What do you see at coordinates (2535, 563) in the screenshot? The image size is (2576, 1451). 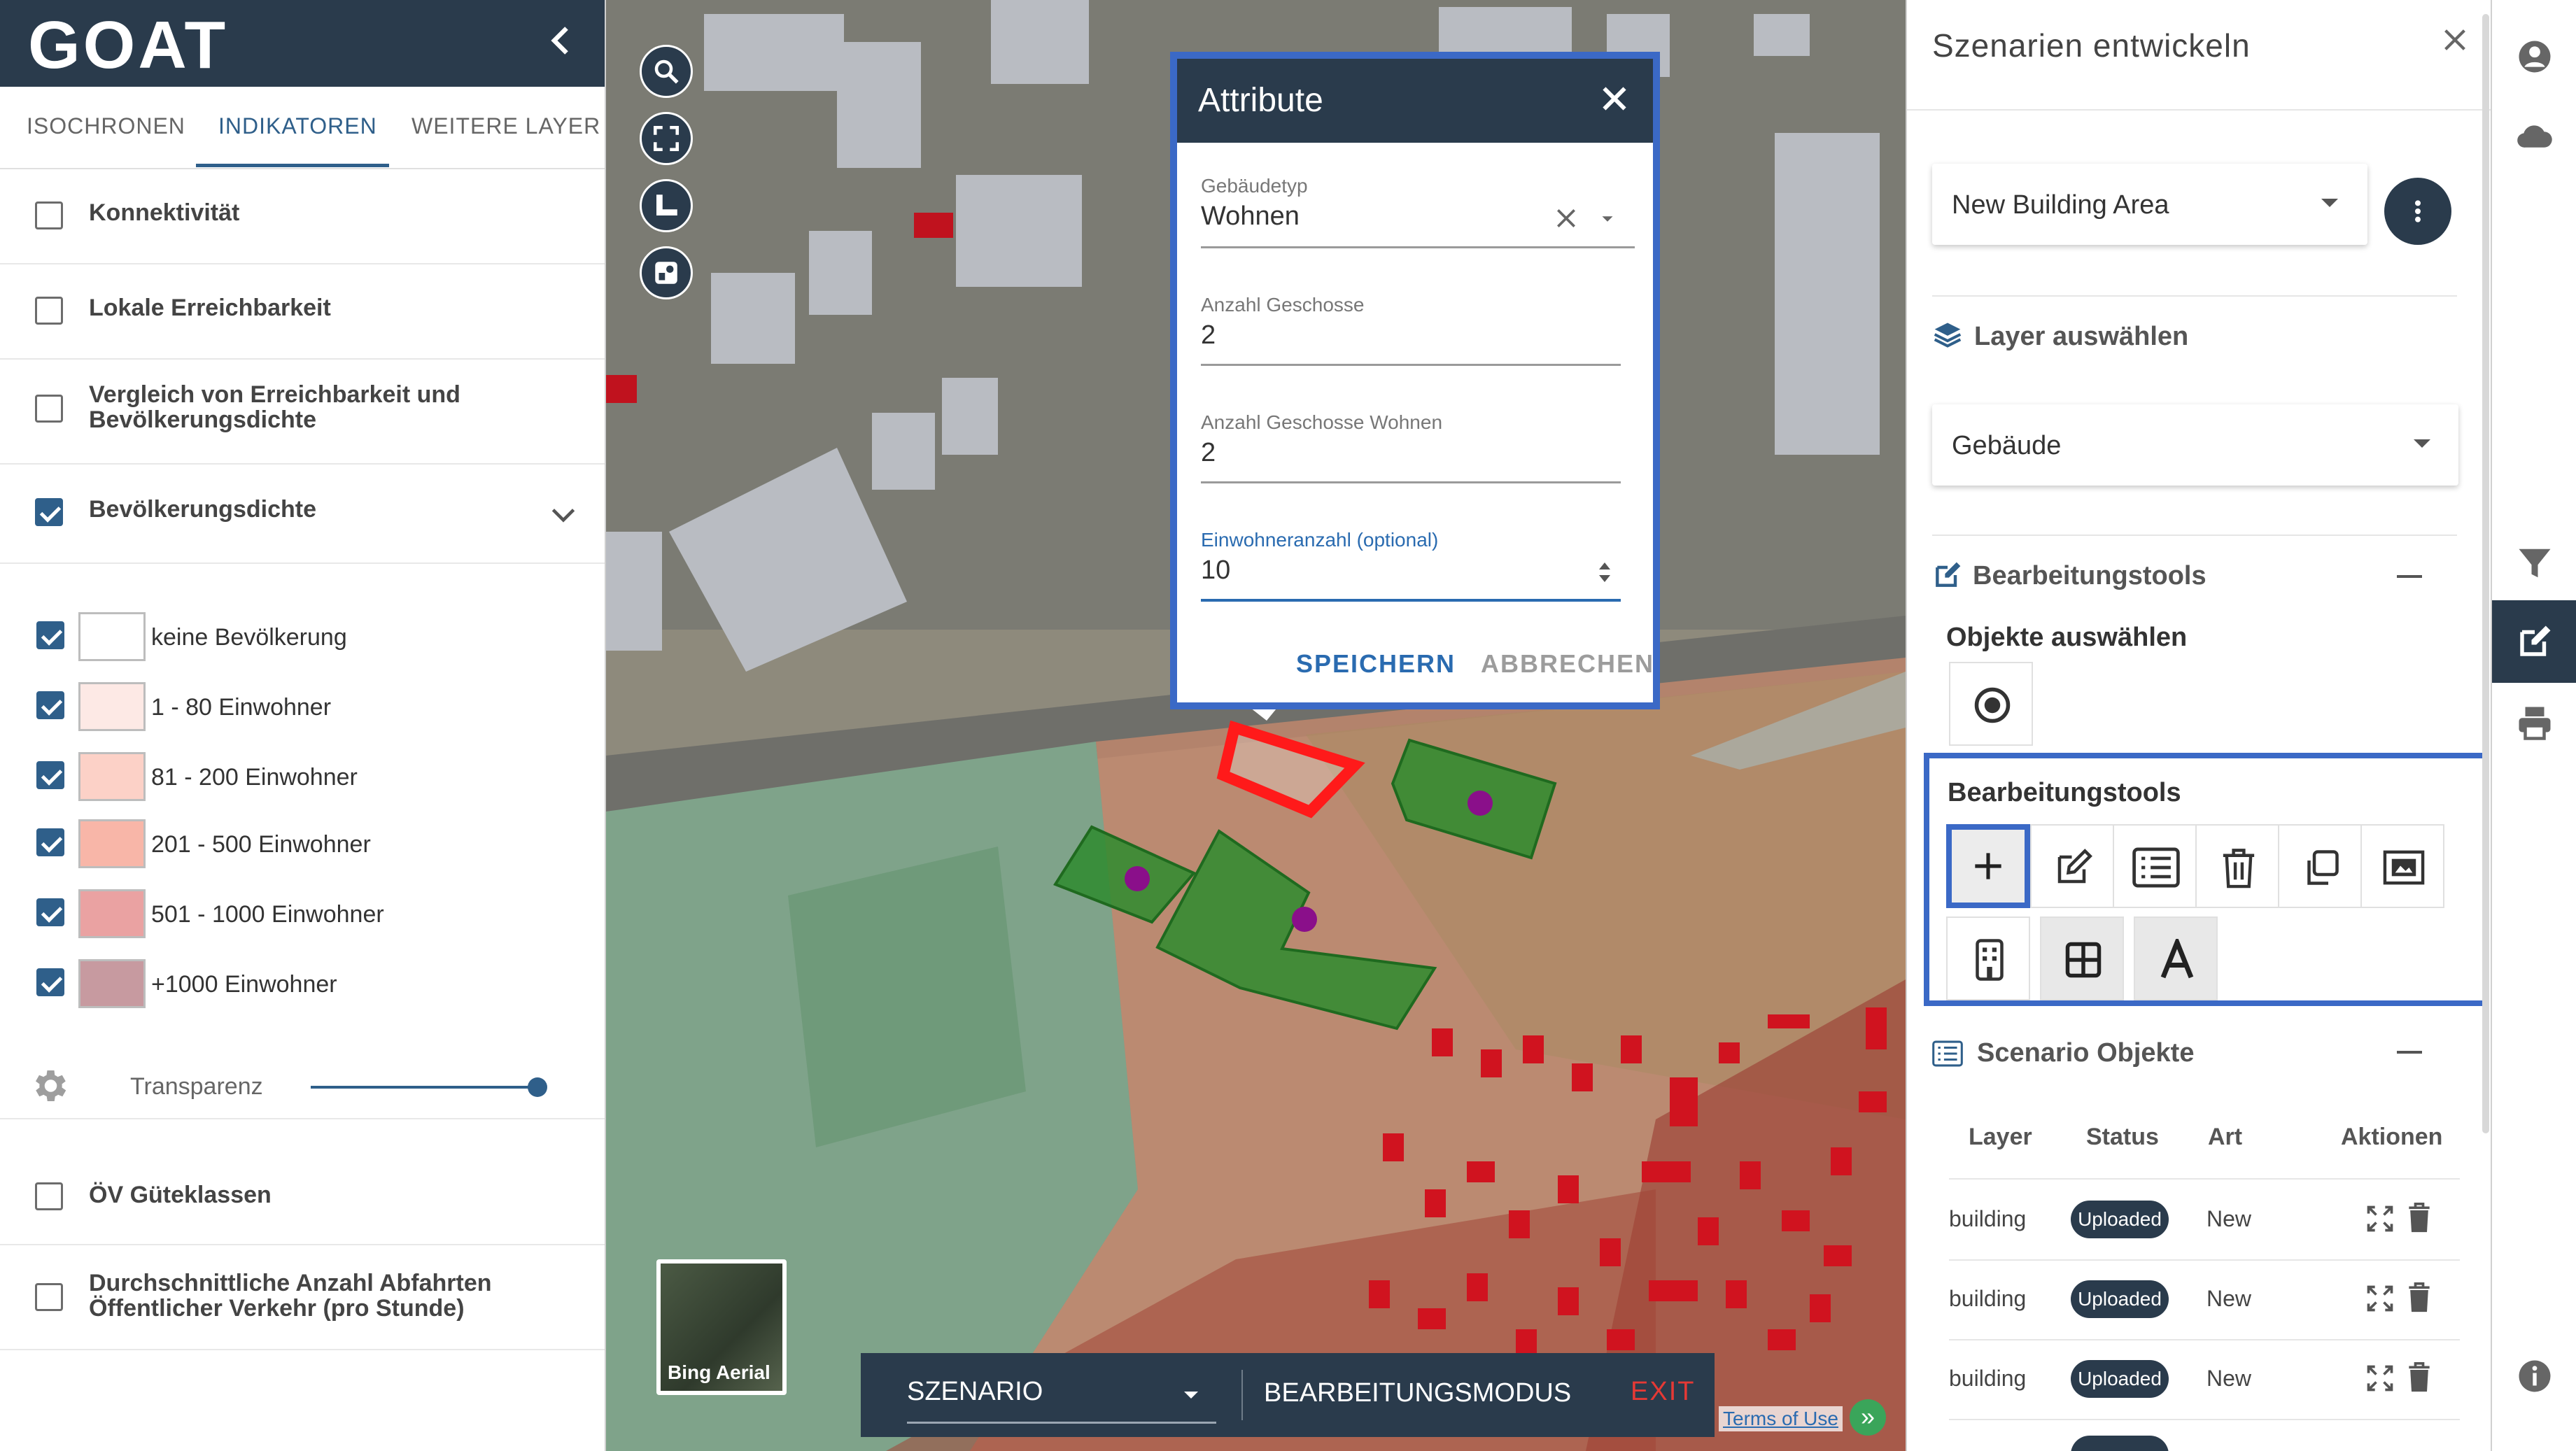 I see `filter-icon` at bounding box center [2535, 563].